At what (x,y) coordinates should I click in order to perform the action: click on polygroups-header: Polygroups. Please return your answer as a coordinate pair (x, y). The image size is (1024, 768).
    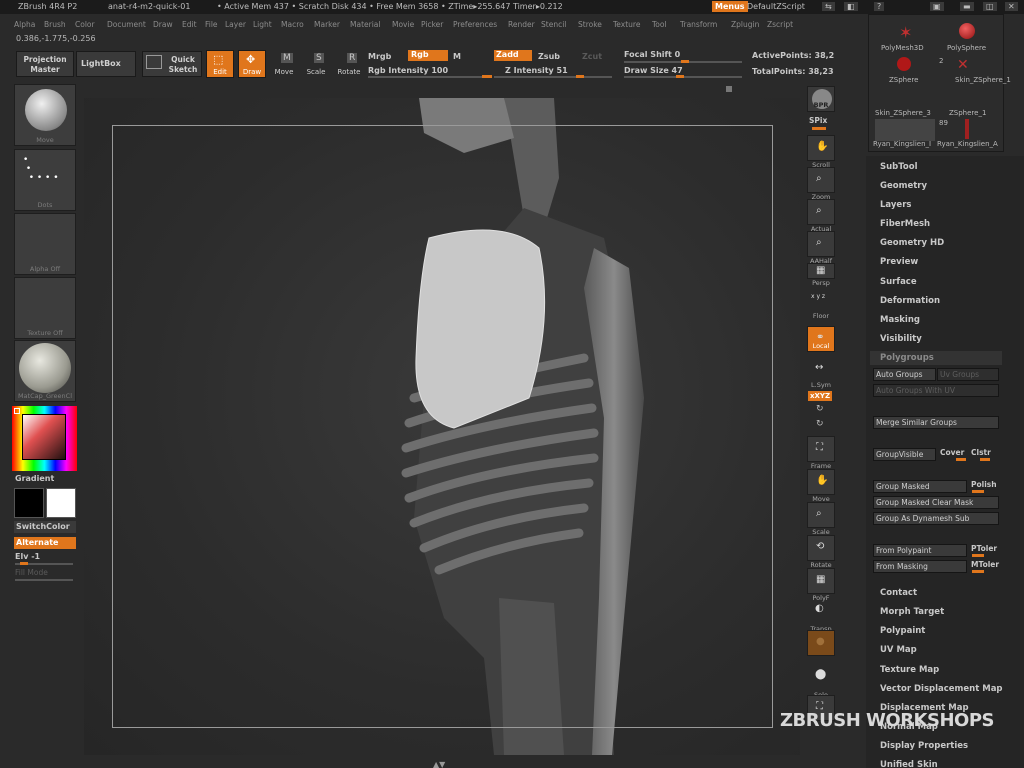
    Looking at the image, I should click on (936, 358).